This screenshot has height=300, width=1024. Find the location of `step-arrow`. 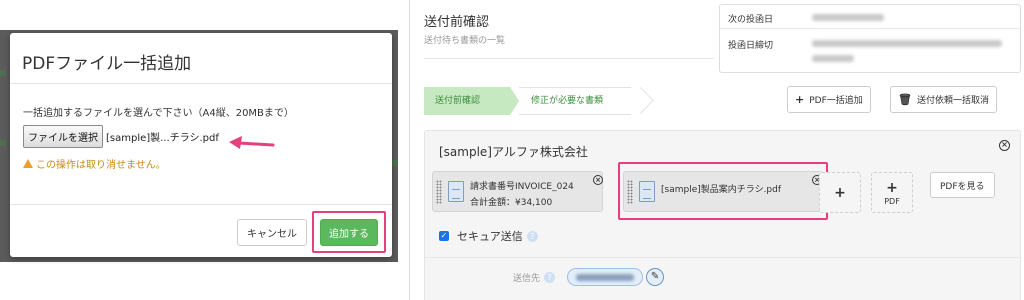

step-arrow is located at coordinates (514, 101).